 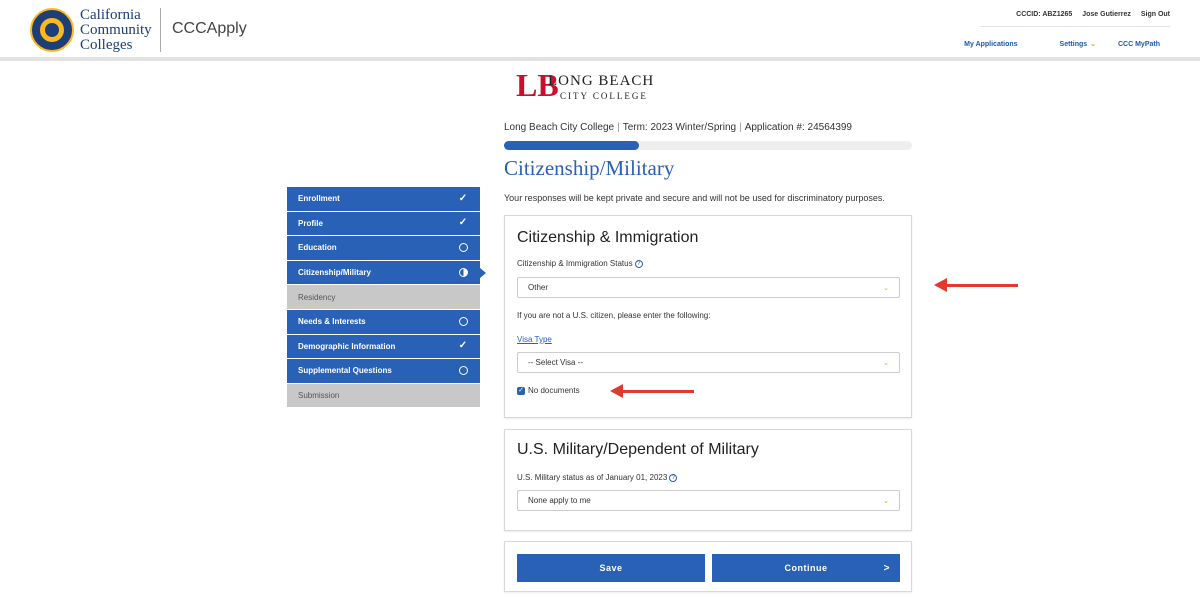 What do you see at coordinates (386, 273) in the screenshot?
I see `sidebar-item-citizenship-military: Citizenship/Military` at bounding box center [386, 273].